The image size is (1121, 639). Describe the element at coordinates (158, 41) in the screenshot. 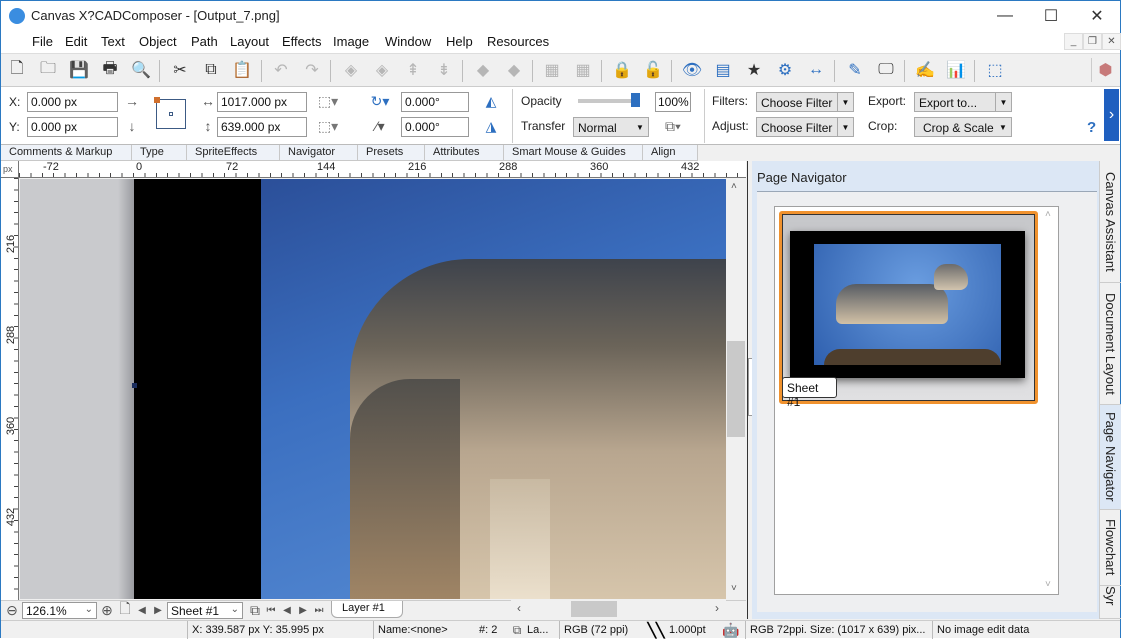

I see `menu-object: Object` at that location.